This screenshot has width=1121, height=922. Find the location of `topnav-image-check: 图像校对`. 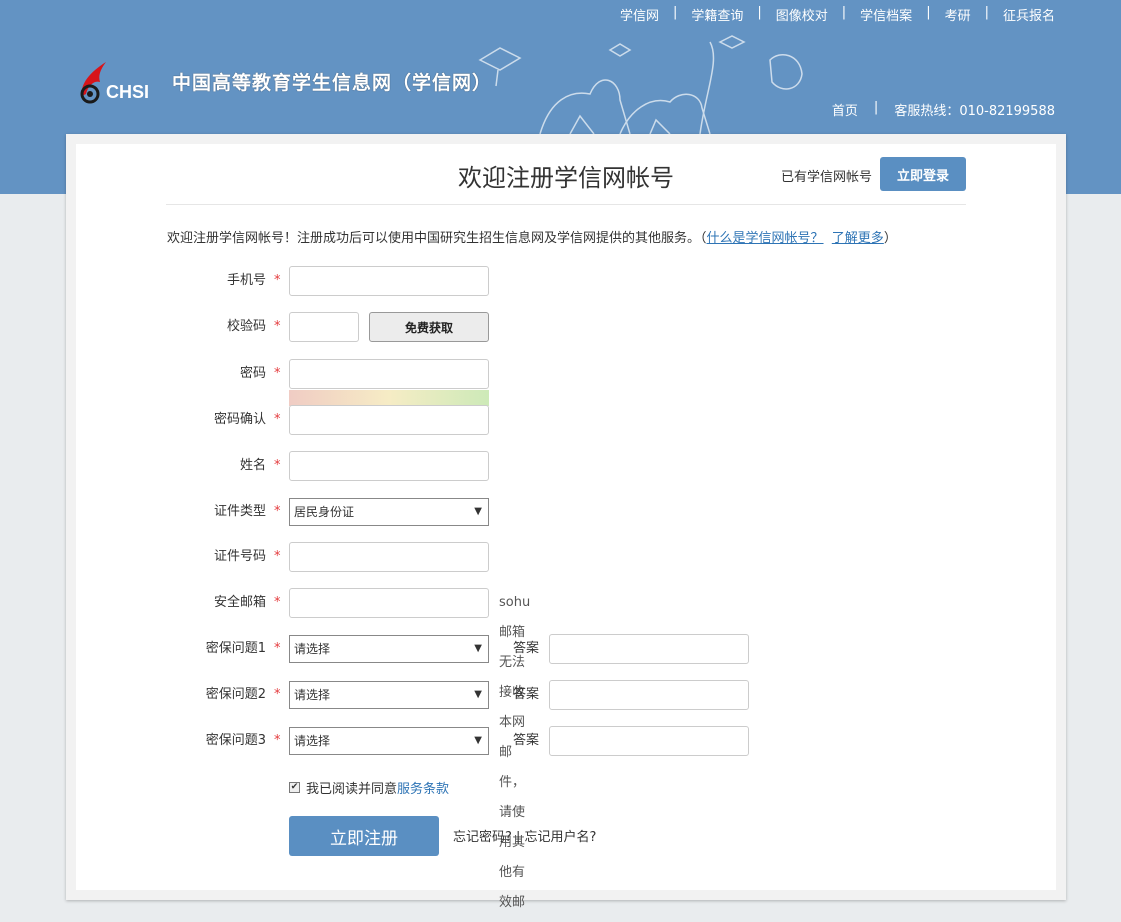

topnav-image-check: 图像校对 is located at coordinates (802, 14).